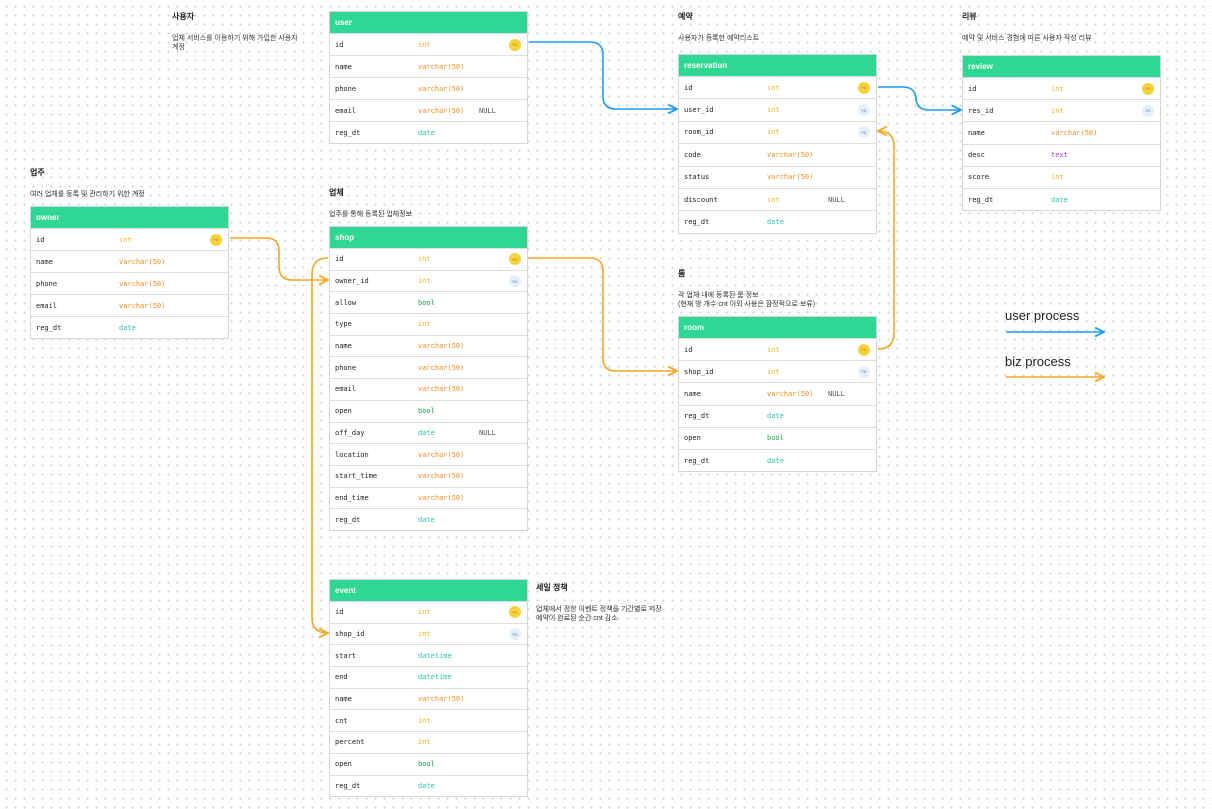 This screenshot has width=1212, height=809. I want to click on note-review: 리뷰 예약 및 서비스 경험에 따른 사용자 작성 리뷰, so click(1027, 27).